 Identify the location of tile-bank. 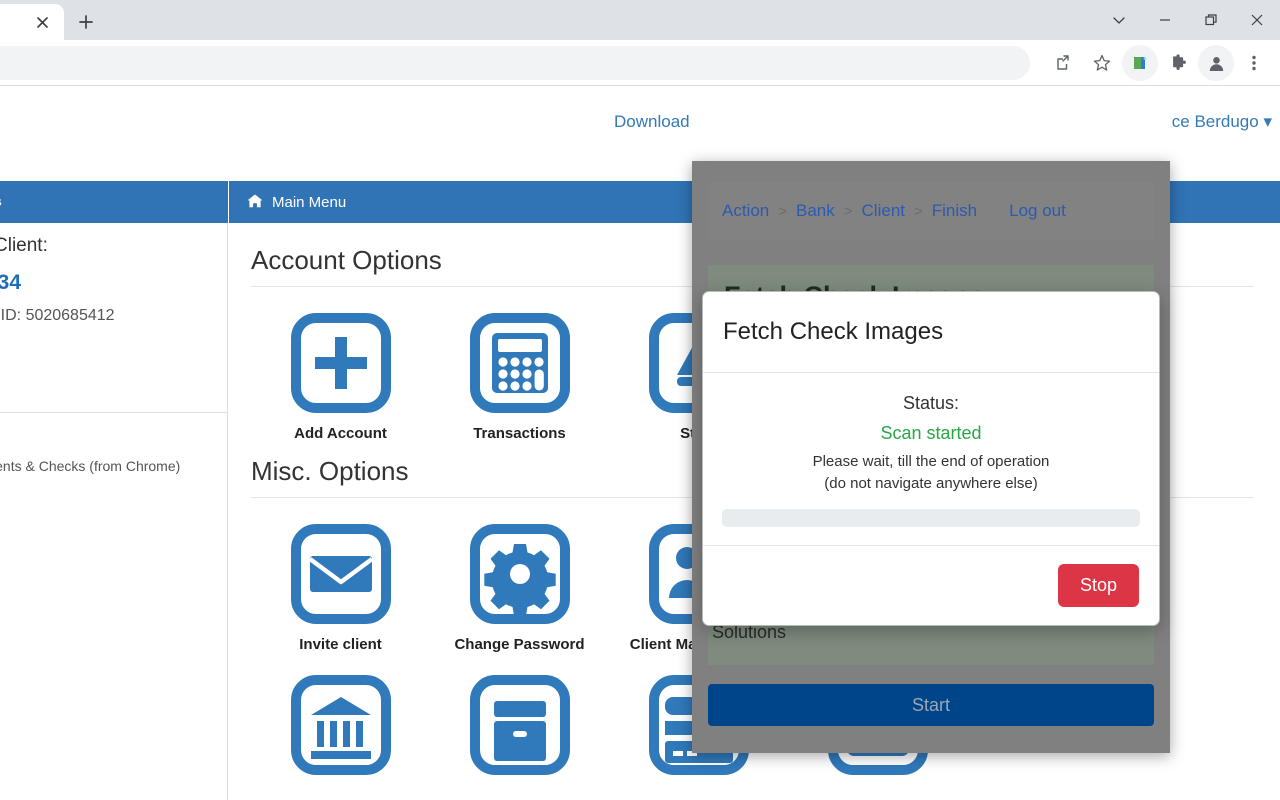
(340, 714).